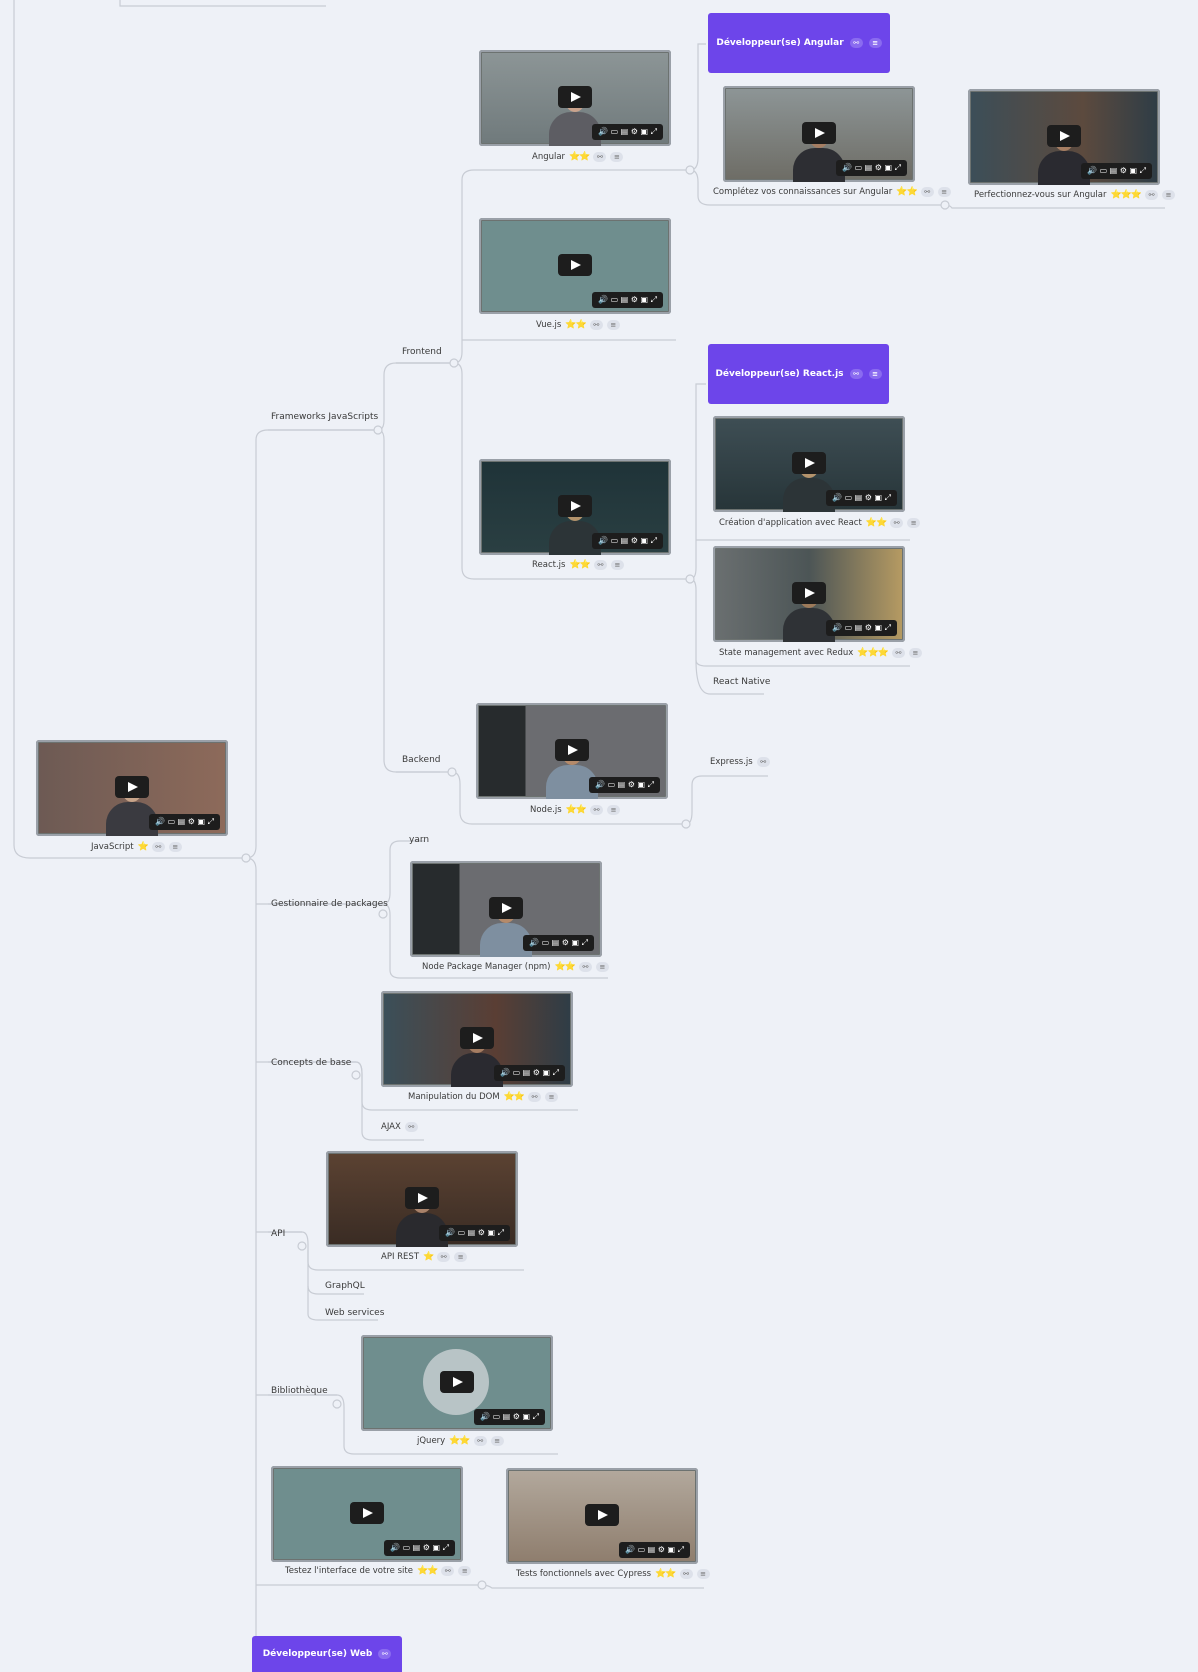 Image resolution: width=1198 pixels, height=1672 pixels. Describe the element at coordinates (799, 43) in the screenshot. I see `badge-developpeur-angular: Développeur(se) Angular ⚯ ≡` at that location.